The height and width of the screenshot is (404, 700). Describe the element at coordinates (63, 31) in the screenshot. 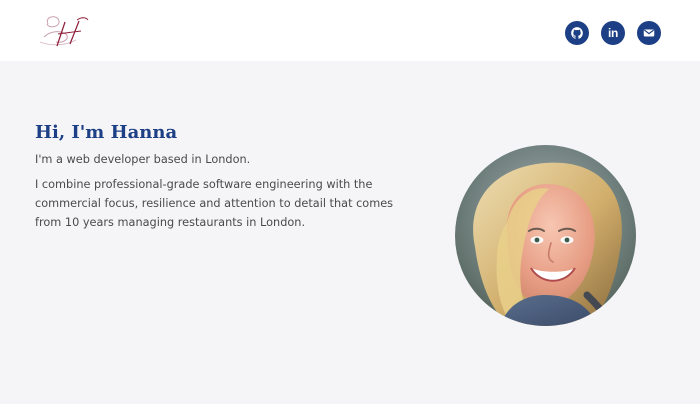

I see `hm-monogram-logo` at that location.